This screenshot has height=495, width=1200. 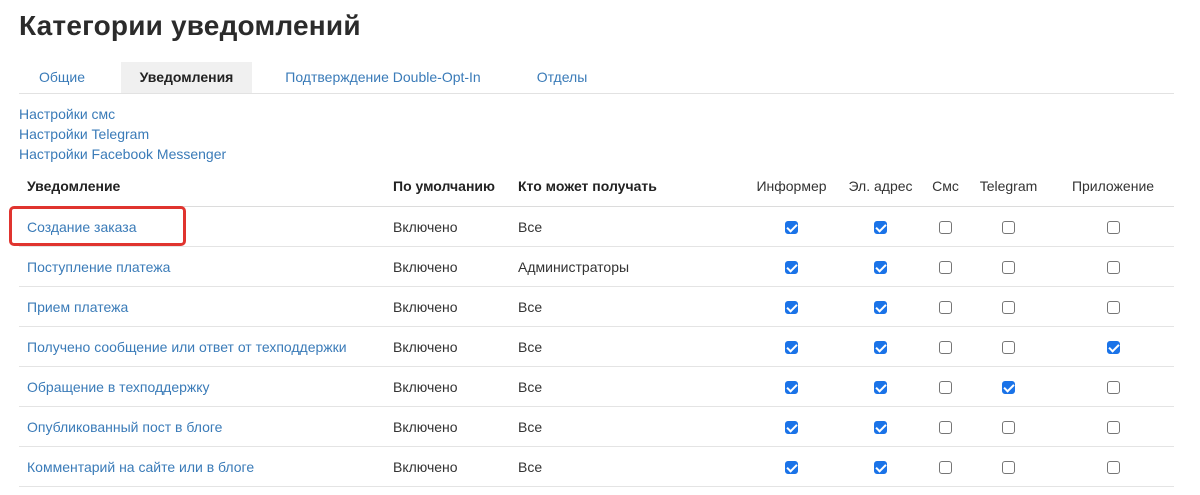 What do you see at coordinates (118, 387) in the screenshot?
I see `notification-name-link: Обращение в техподдержку` at bounding box center [118, 387].